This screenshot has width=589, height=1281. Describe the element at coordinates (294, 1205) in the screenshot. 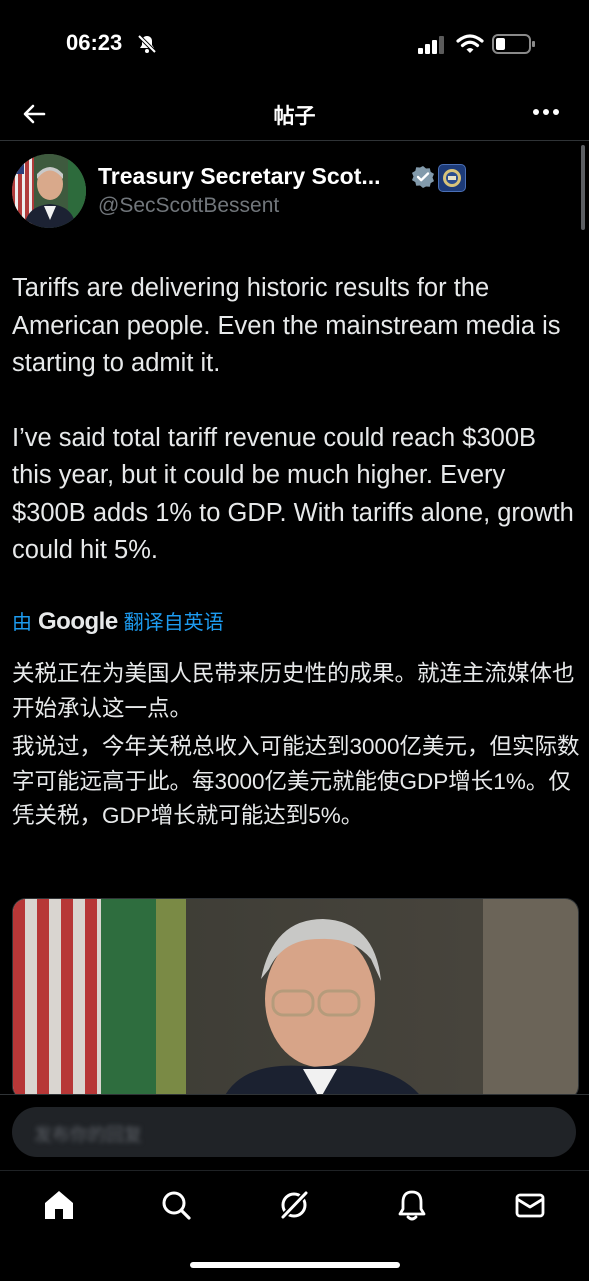

I see `grok-icon` at that location.